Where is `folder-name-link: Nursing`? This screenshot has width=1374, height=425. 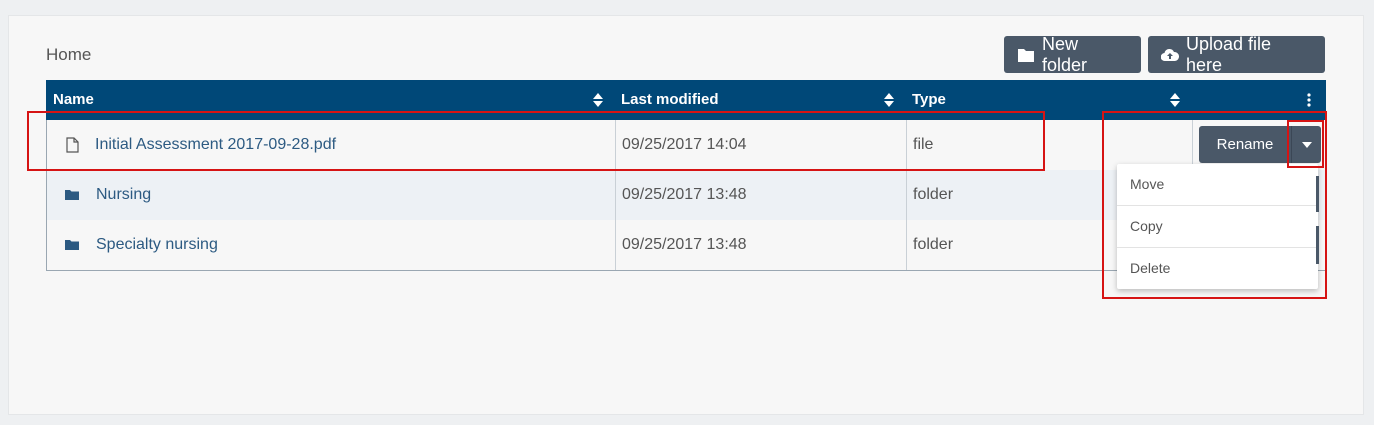
folder-name-link: Nursing is located at coordinates (123, 195).